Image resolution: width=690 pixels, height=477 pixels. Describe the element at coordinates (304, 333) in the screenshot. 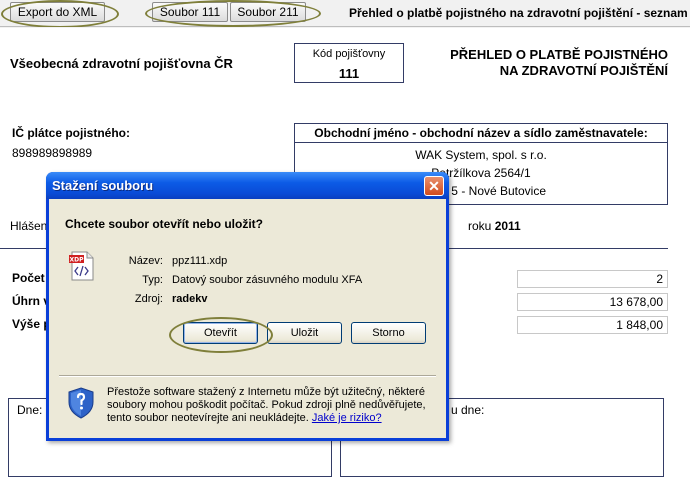

I see `save-button: Uložit` at that location.